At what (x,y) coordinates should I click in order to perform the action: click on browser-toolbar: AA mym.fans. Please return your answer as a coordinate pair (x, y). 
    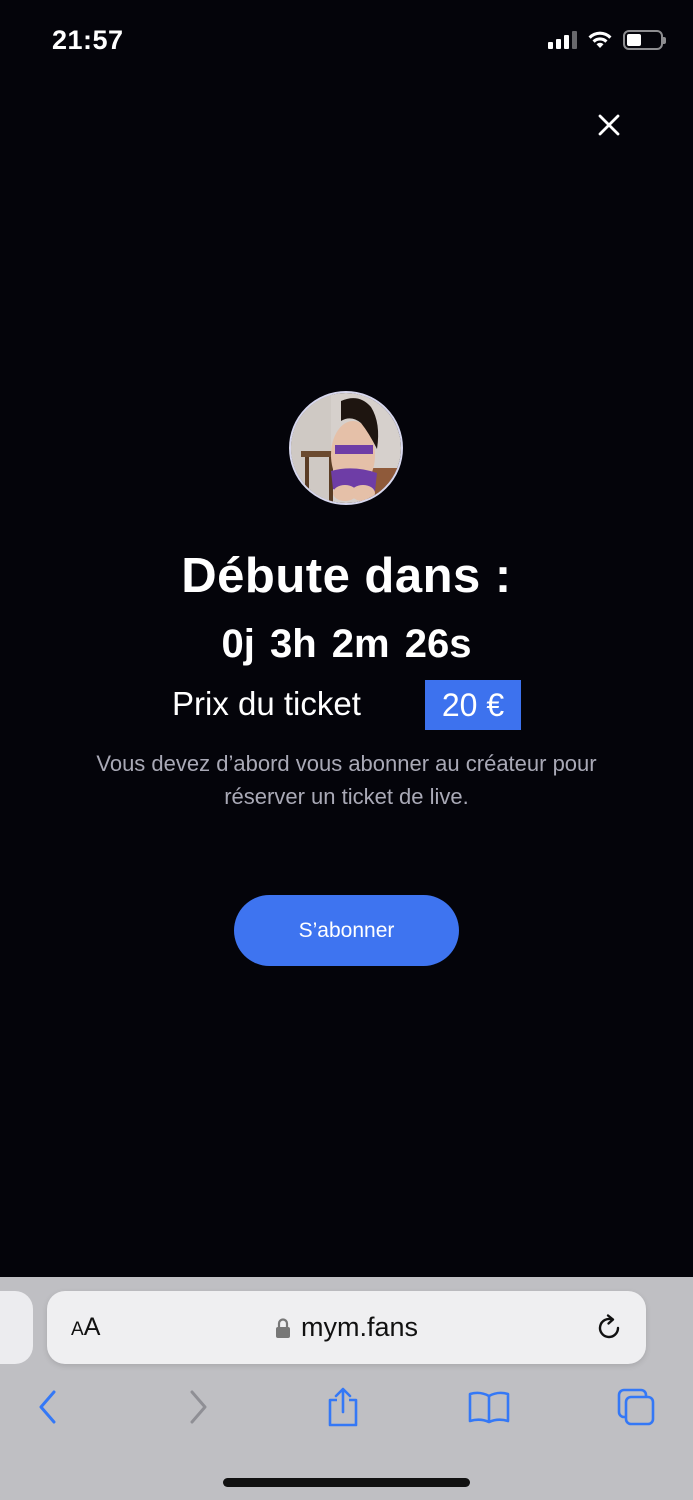
    Looking at the image, I should click on (346, 1388).